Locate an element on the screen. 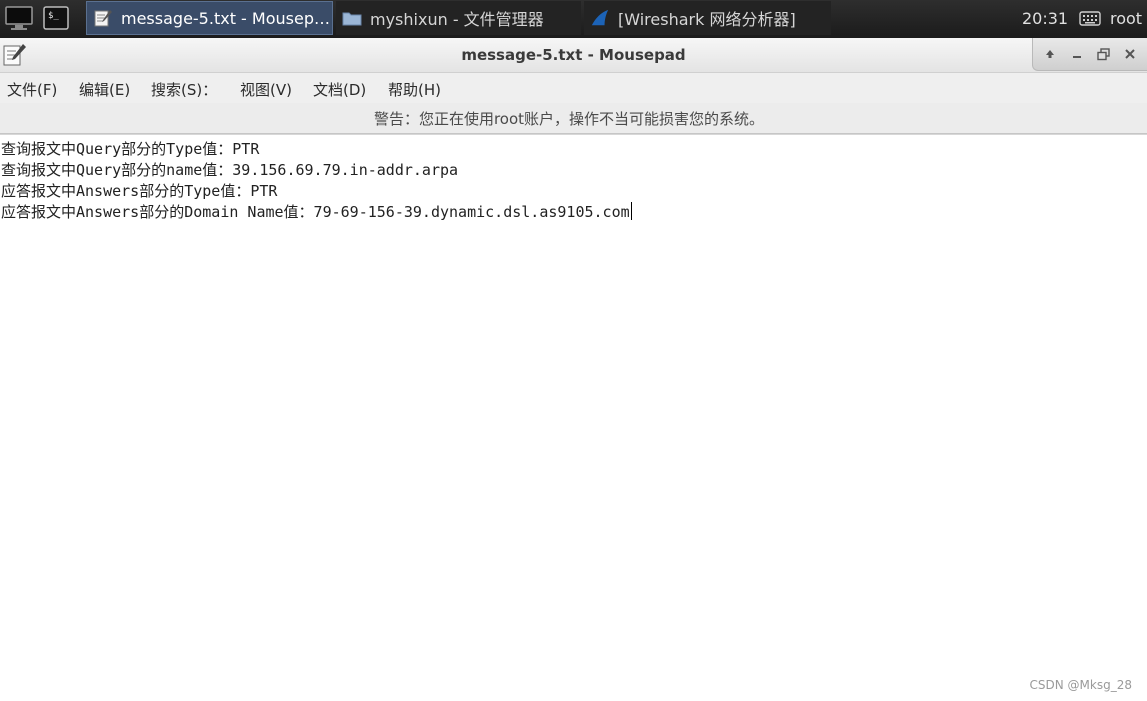 The width and height of the screenshot is (1147, 701). taskbar-task-wireshark: [Wireshark 网络分析器] is located at coordinates (707, 18).